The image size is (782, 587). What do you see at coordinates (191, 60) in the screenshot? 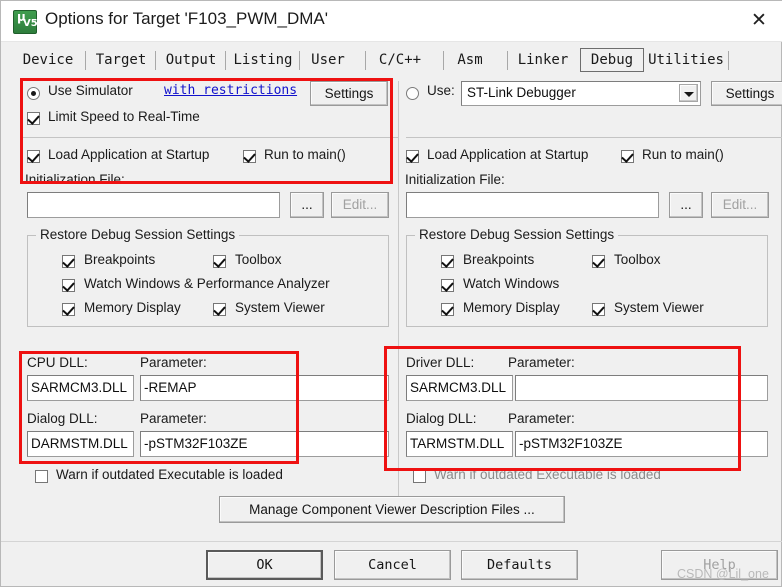
I see `tab-output: Output` at bounding box center [191, 60].